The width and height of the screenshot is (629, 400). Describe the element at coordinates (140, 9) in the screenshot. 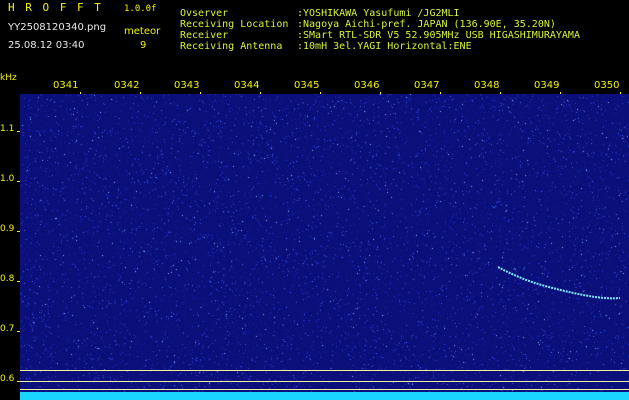

I see `app-version: 1.0.0f` at that location.